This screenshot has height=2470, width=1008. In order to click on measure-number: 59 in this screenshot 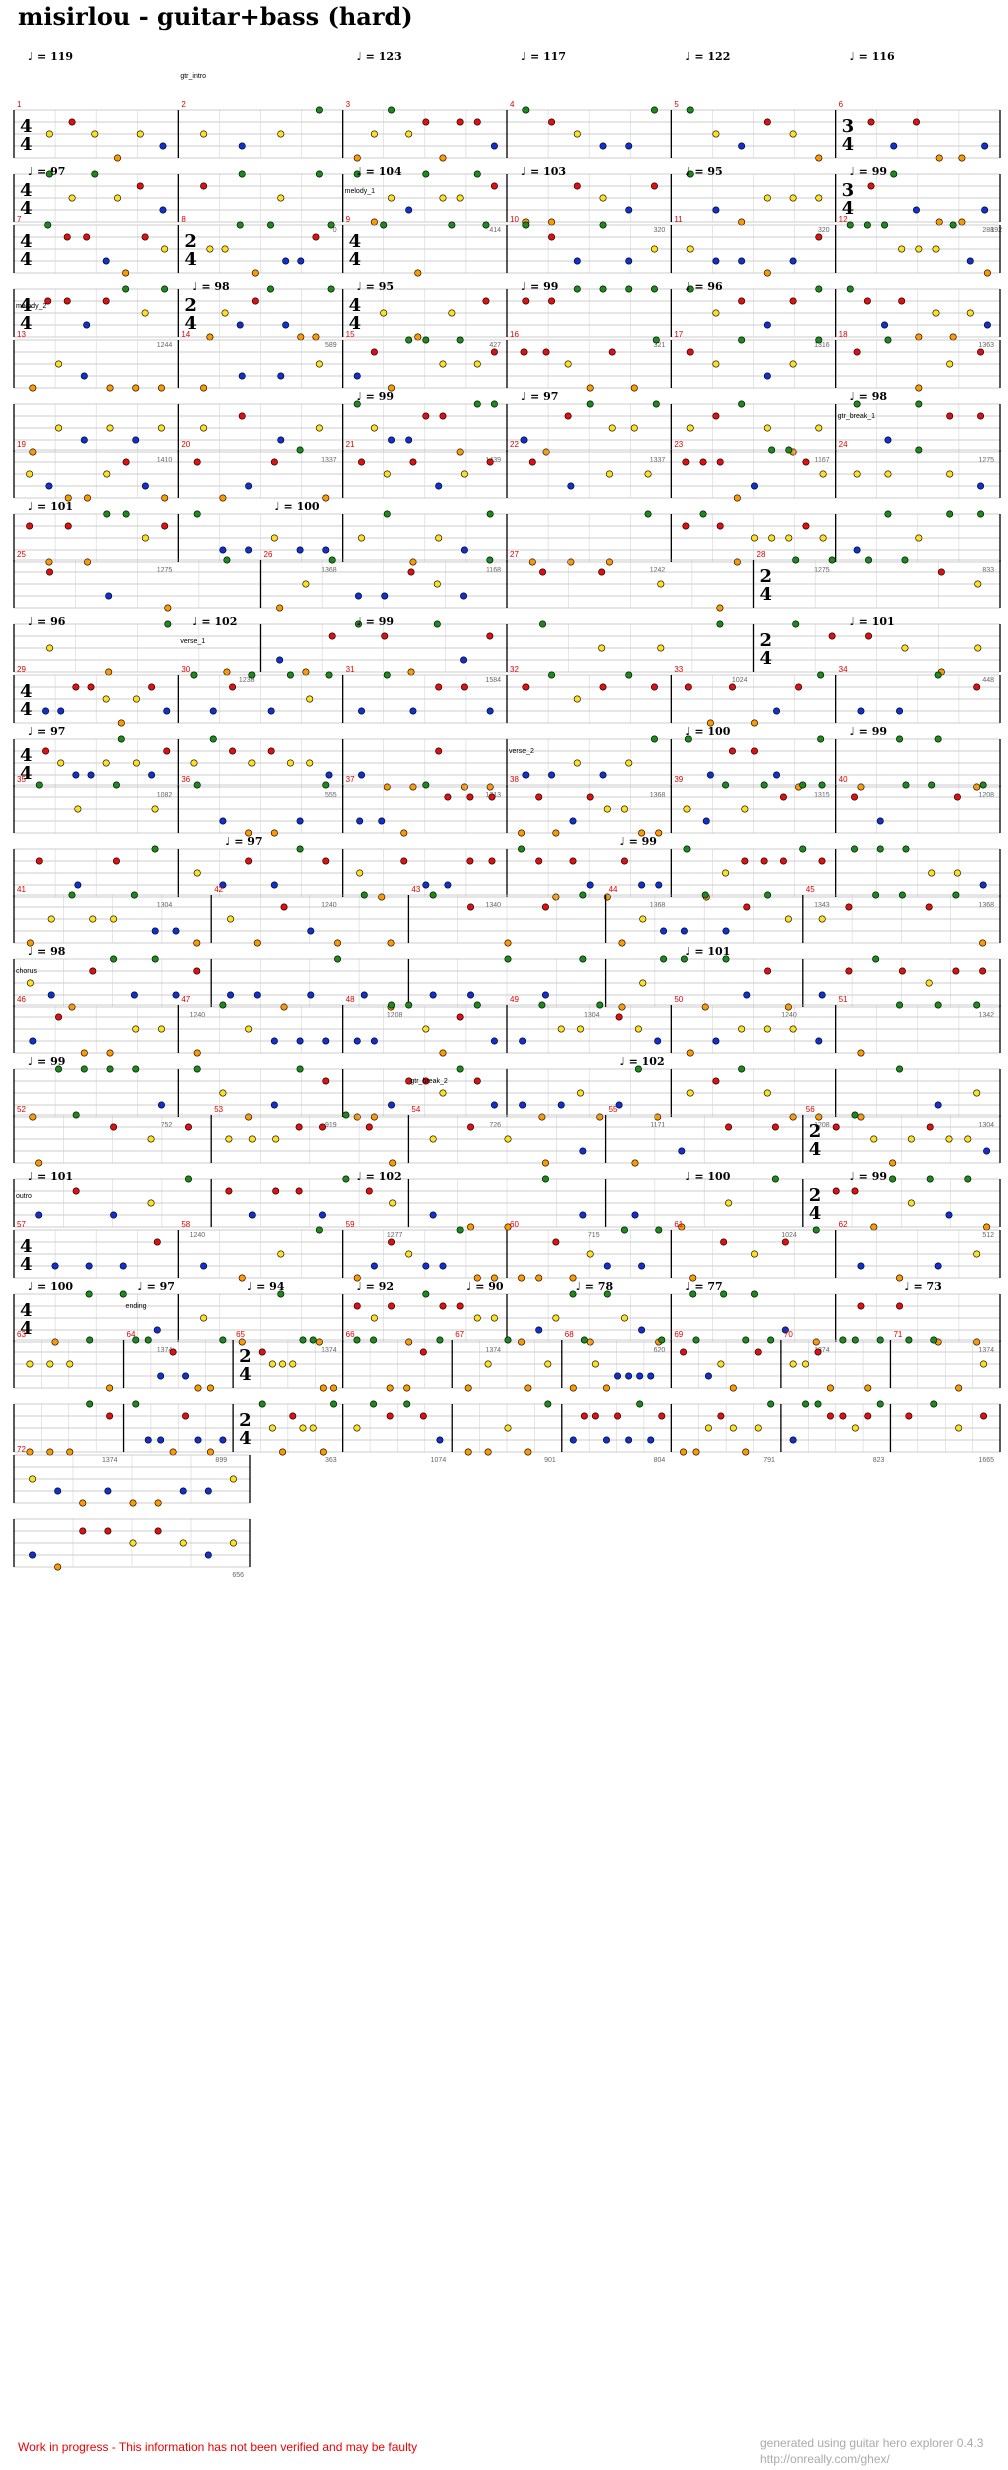, I will do `click(350, 1224)`.